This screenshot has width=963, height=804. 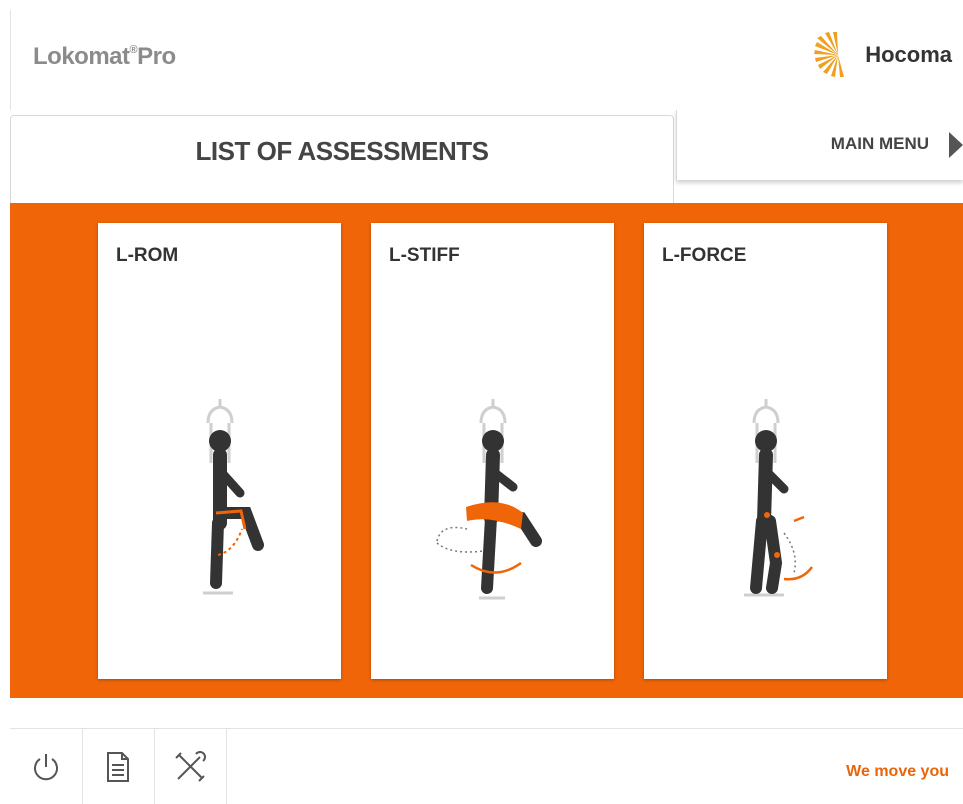 I want to click on app-header: Lokomat®Pro Hocoma, so click(x=486, y=60).